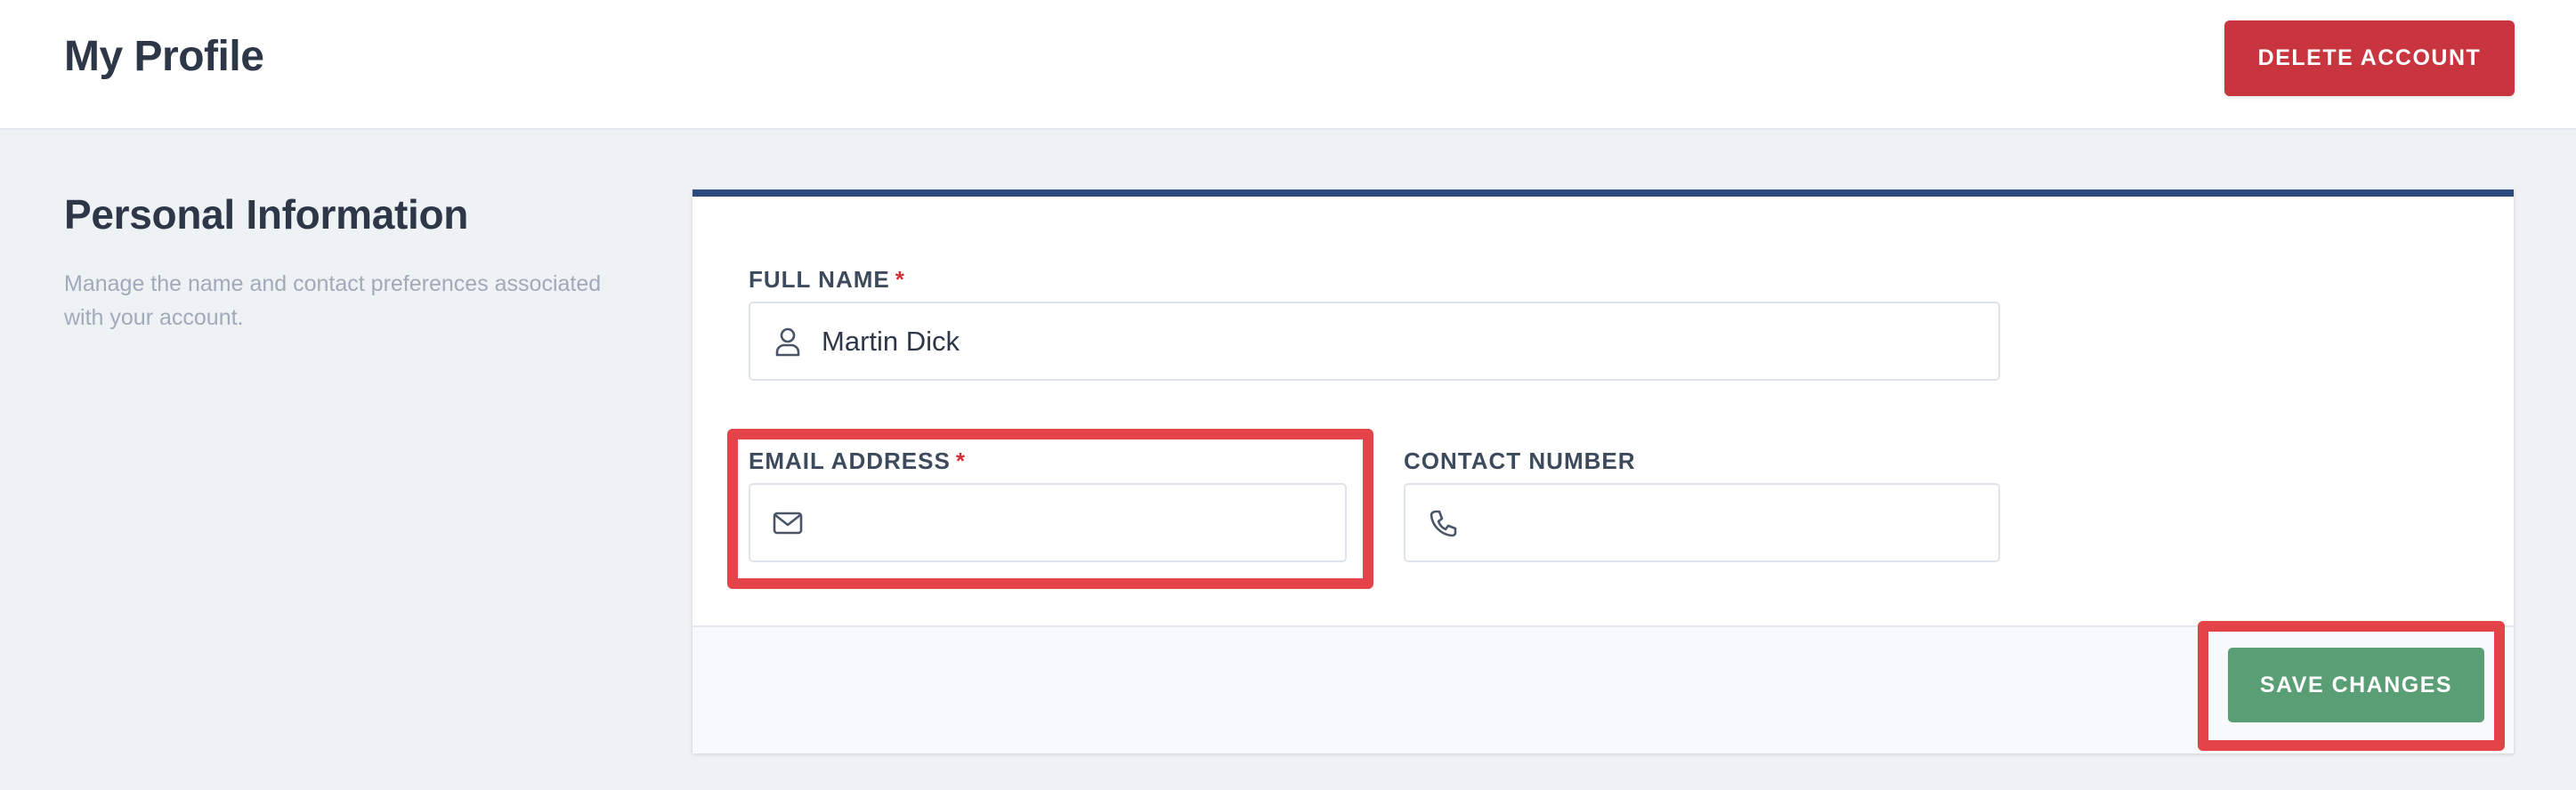  I want to click on email-label: EMAIL ADDRESS *, so click(858, 461).